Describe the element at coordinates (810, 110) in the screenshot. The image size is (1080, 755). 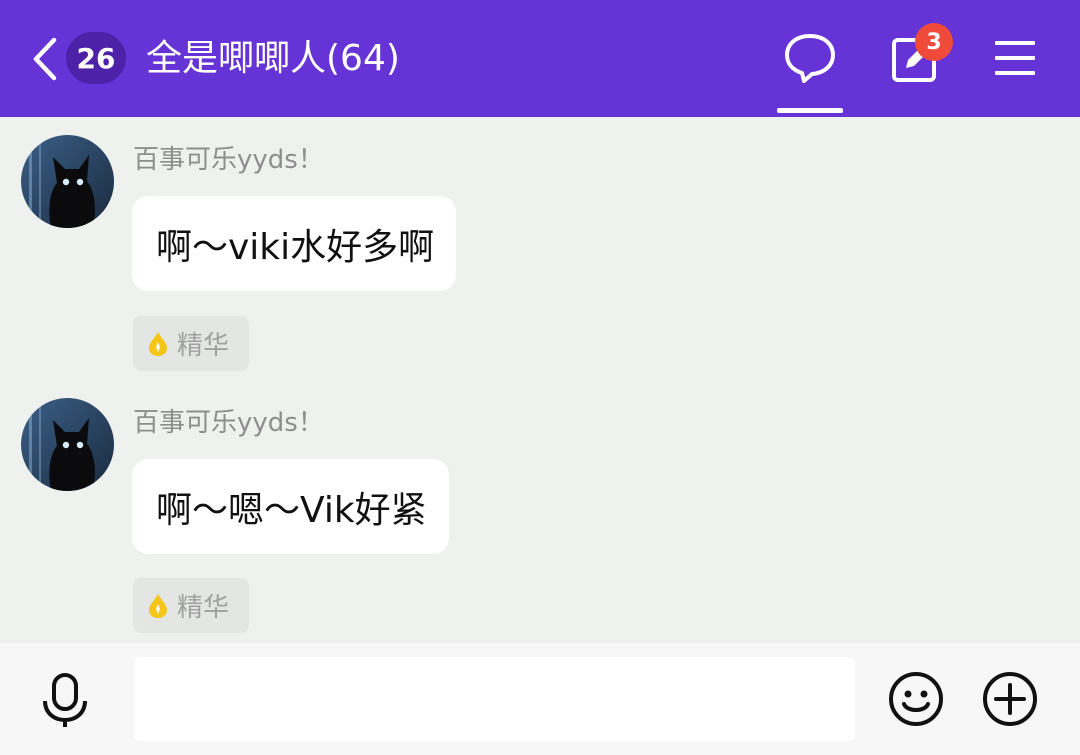
I see `active-tab-indicator` at that location.